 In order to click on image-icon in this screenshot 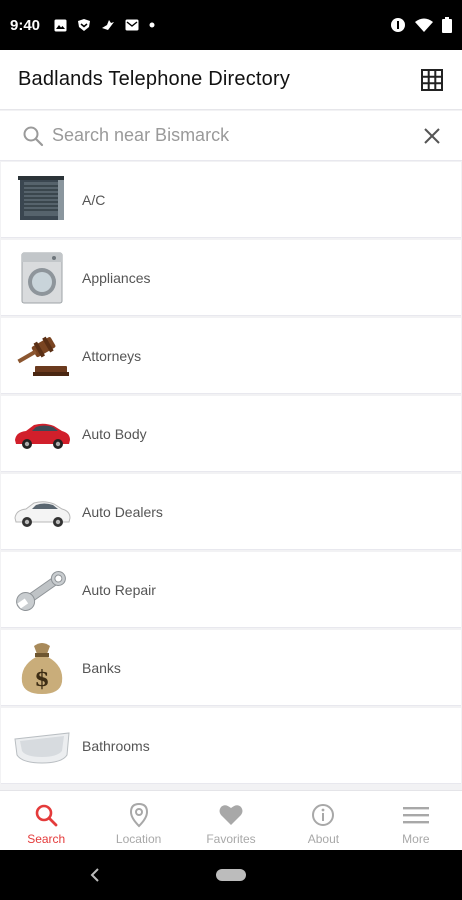, I will do `click(60, 25)`.